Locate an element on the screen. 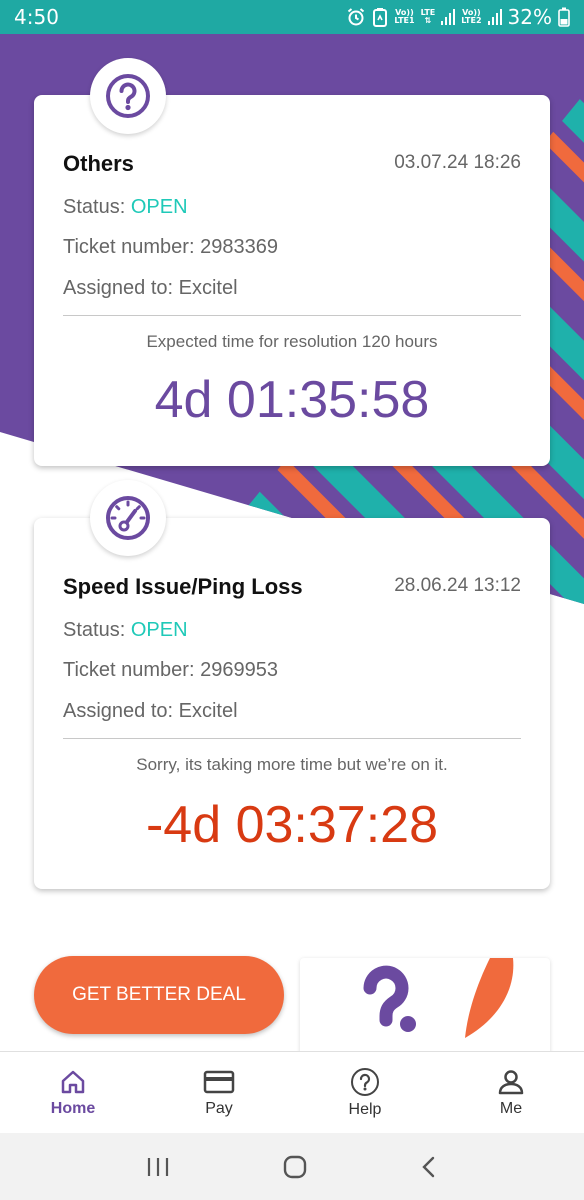 The width and height of the screenshot is (584, 1200). nav-help: Help is located at coordinates (365, 1092).